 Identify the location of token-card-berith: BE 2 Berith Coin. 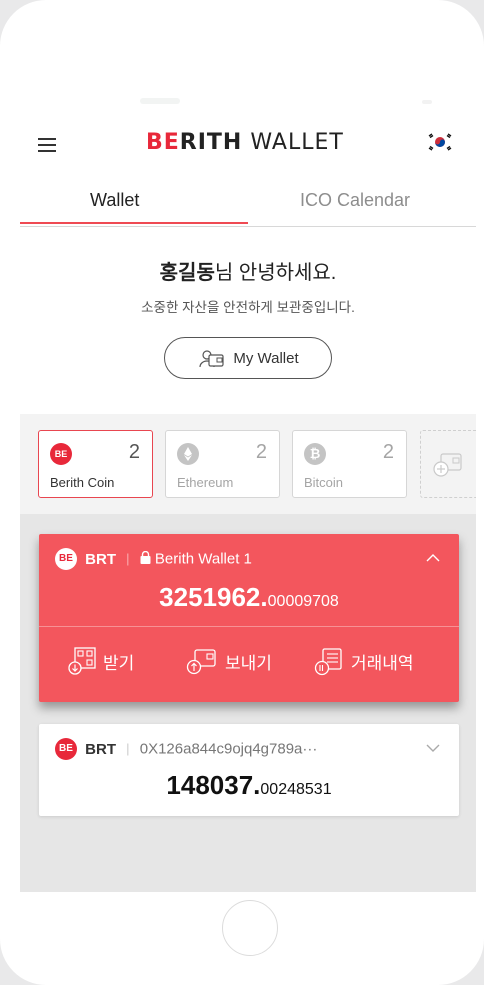
(95, 464).